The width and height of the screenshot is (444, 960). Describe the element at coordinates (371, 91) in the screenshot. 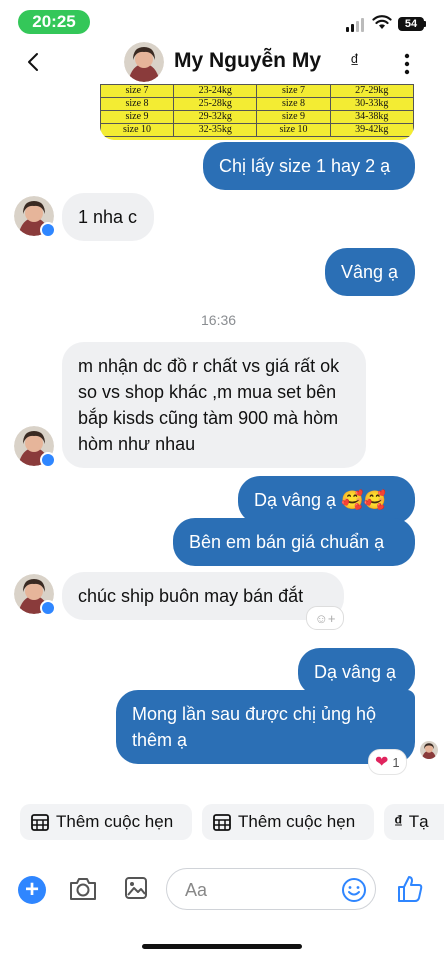

I see `table-cell: 27-29kg` at that location.